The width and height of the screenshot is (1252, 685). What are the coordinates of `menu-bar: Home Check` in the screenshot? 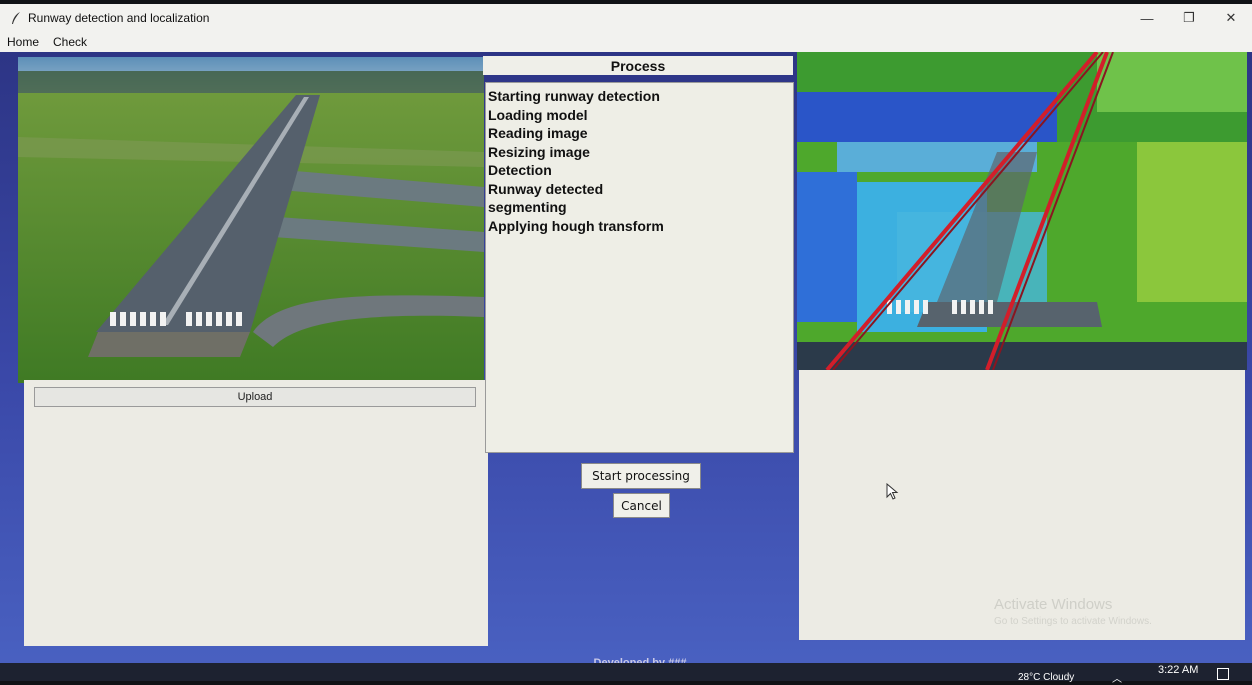 It's located at (626, 42).